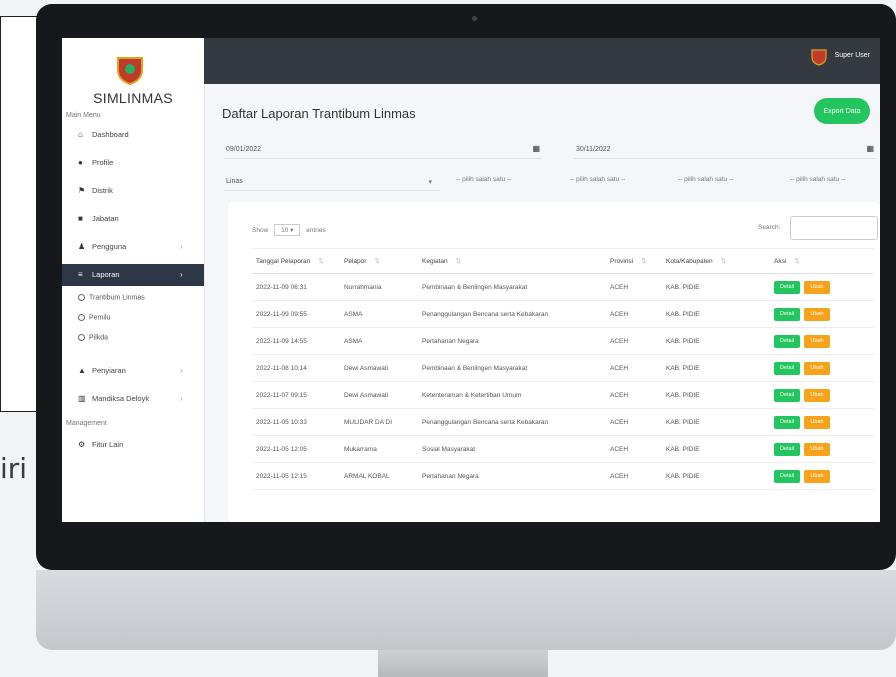  I want to click on sidebar-item-label: Fitur Lain, so click(108, 444).